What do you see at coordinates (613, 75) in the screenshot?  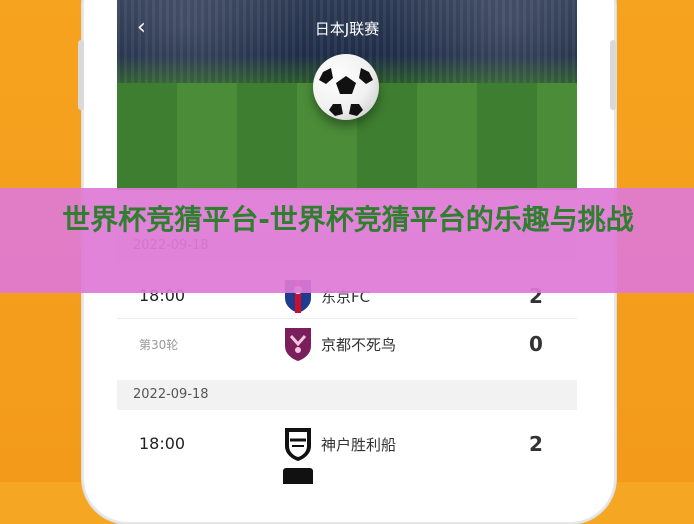 I see `phone-side-button-right` at bounding box center [613, 75].